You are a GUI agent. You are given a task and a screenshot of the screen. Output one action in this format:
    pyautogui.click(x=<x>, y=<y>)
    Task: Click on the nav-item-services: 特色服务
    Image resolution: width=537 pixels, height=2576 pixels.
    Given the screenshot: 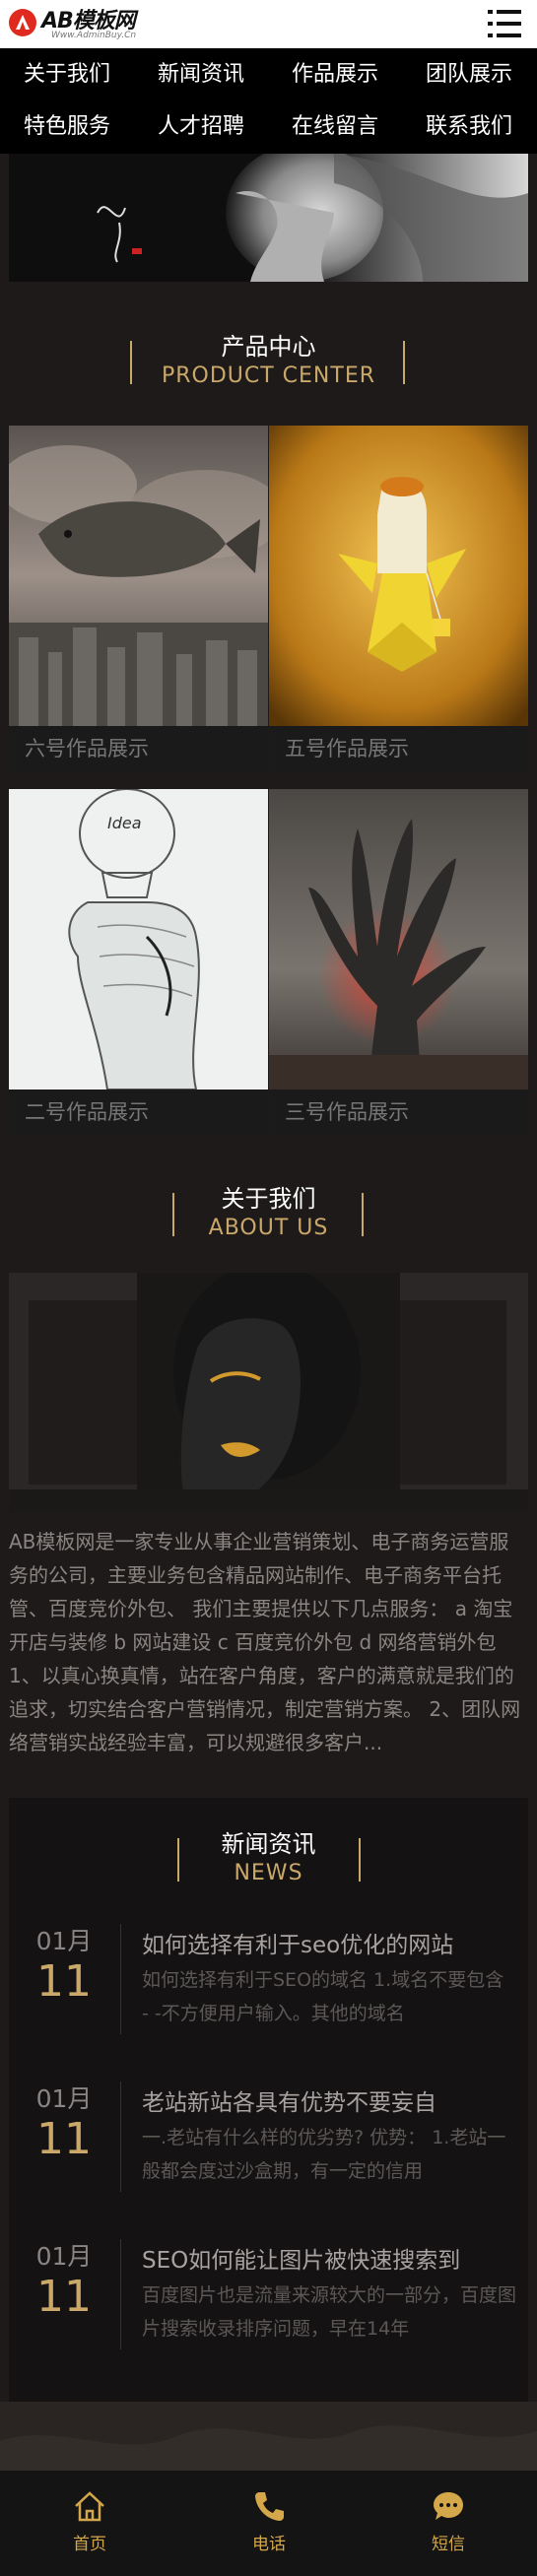 What is the action you would take?
    pyautogui.click(x=67, y=127)
    